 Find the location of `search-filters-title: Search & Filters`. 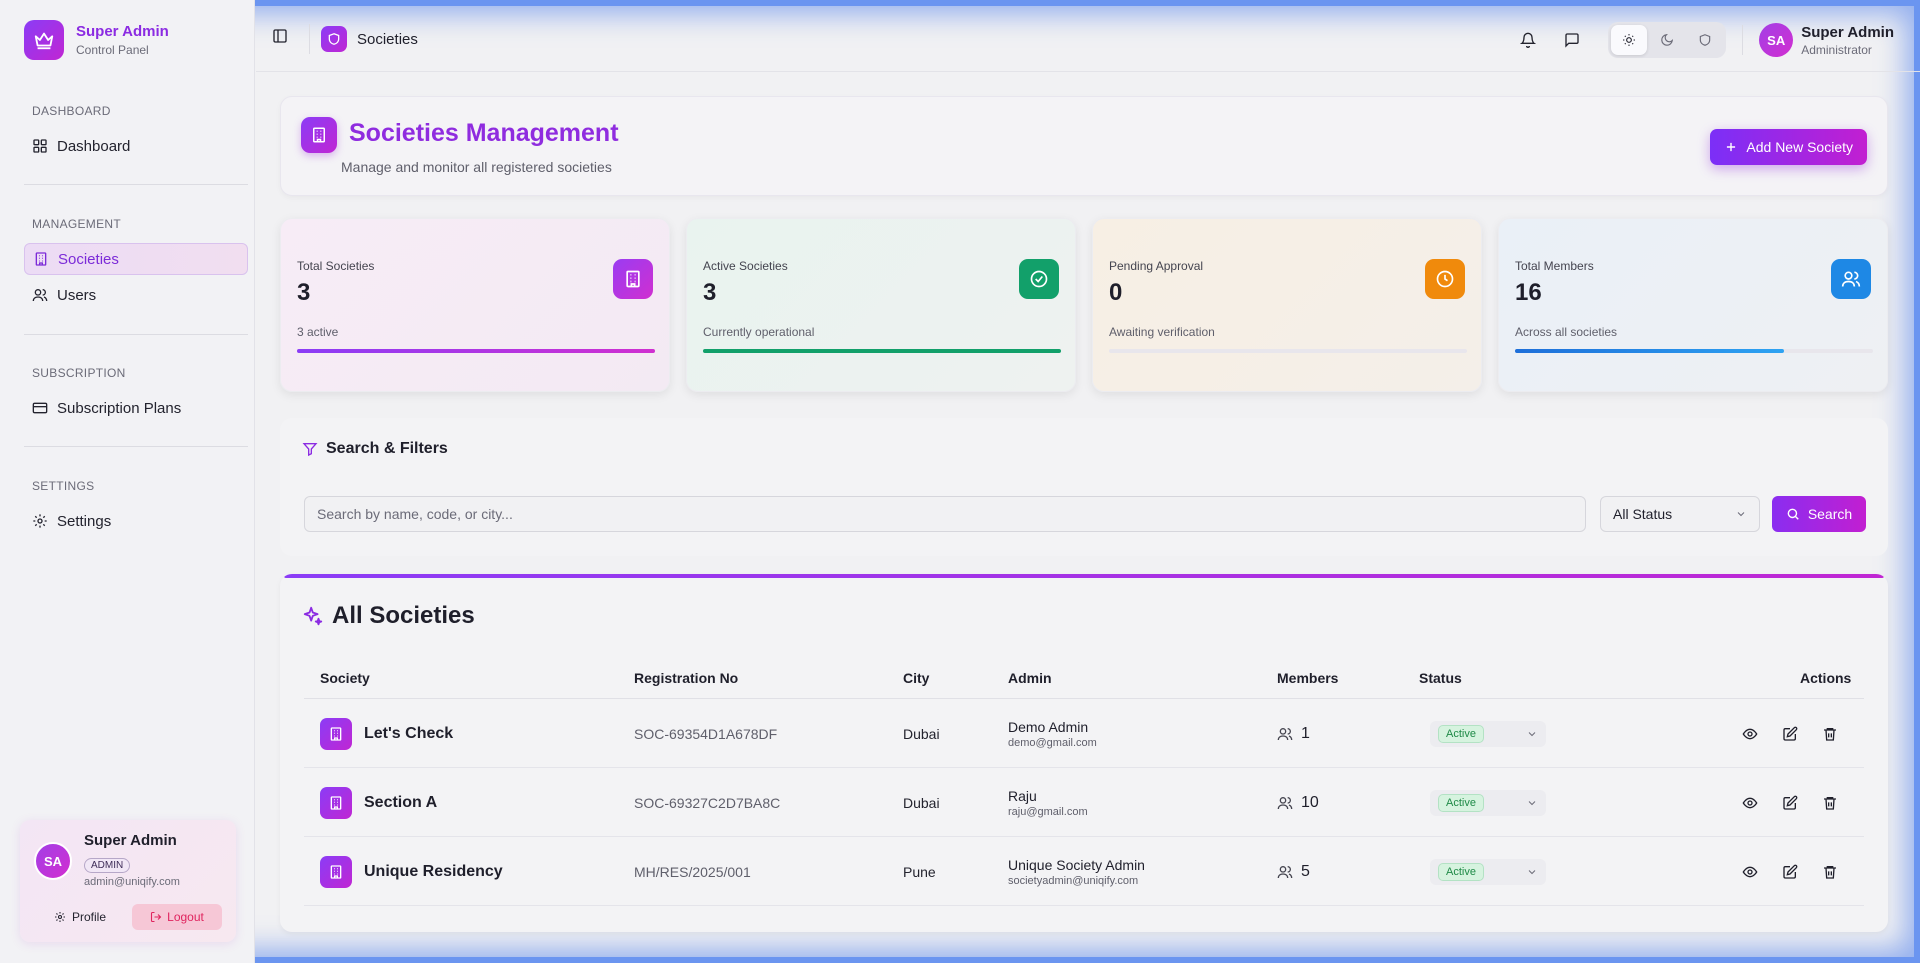

search-filters-title: Search & Filters is located at coordinates (375, 449).